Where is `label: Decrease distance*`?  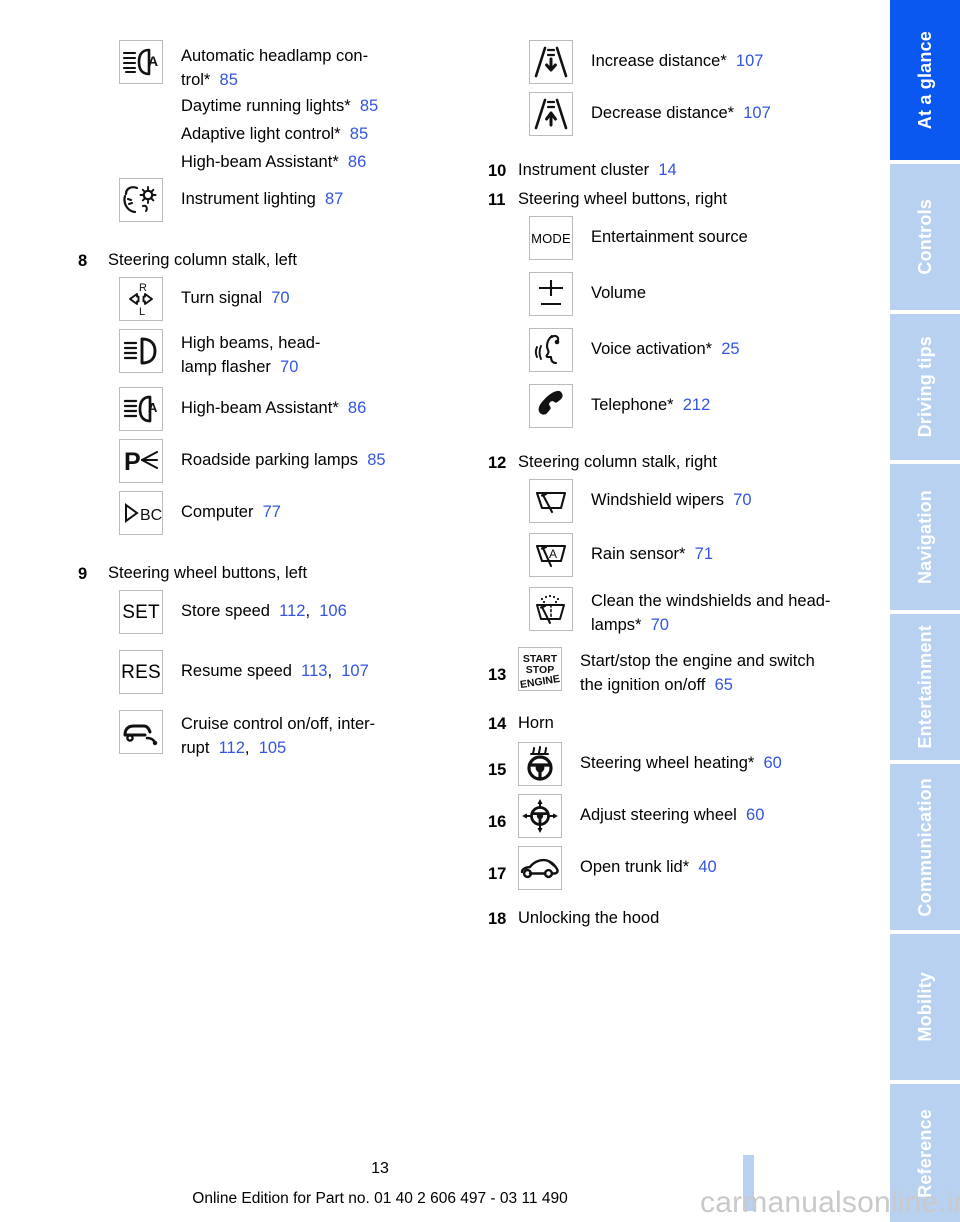 label: Decrease distance* is located at coordinates (663, 113).